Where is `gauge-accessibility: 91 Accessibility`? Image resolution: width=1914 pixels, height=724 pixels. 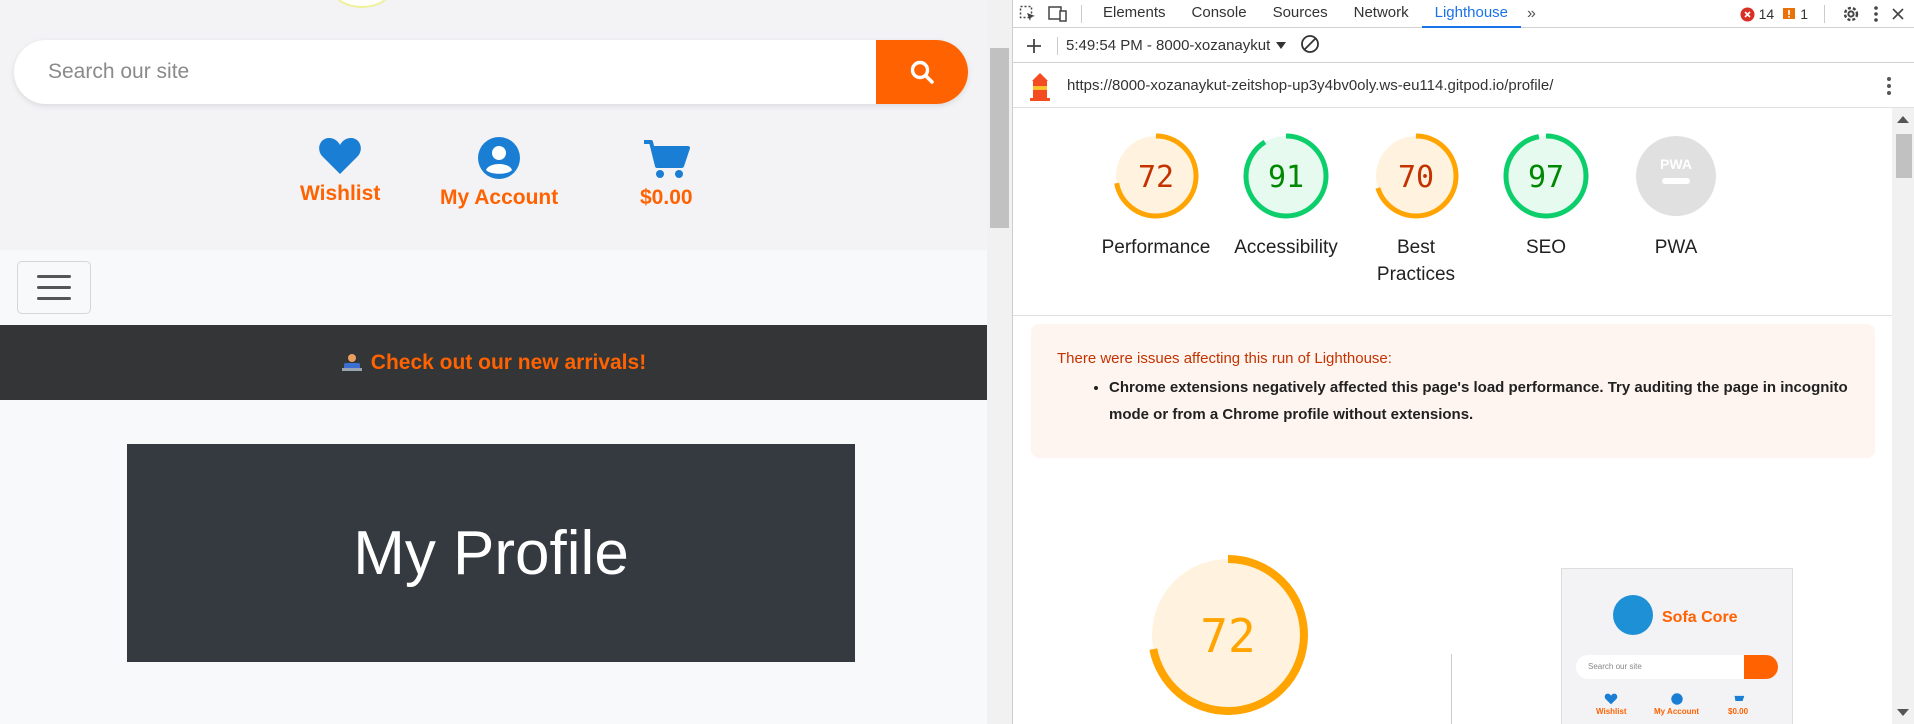 gauge-accessibility: 91 Accessibility is located at coordinates (1286, 196).